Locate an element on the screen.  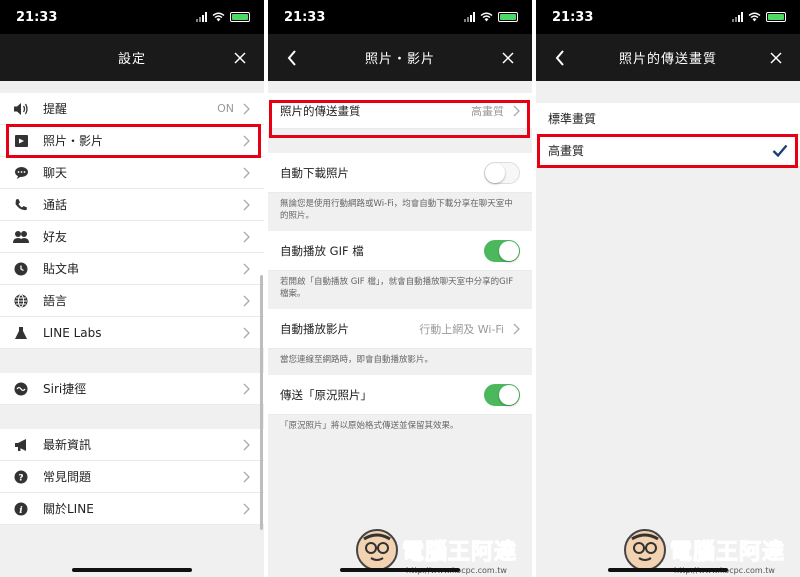
info-icon: i is located at coordinates (21, 509).